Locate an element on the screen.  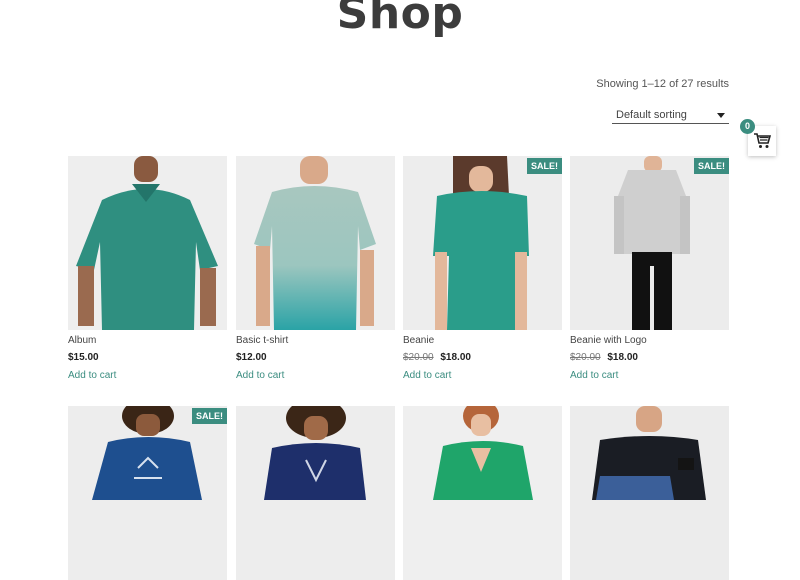
product-price-row: $12.00 is located at coordinates (315, 358).